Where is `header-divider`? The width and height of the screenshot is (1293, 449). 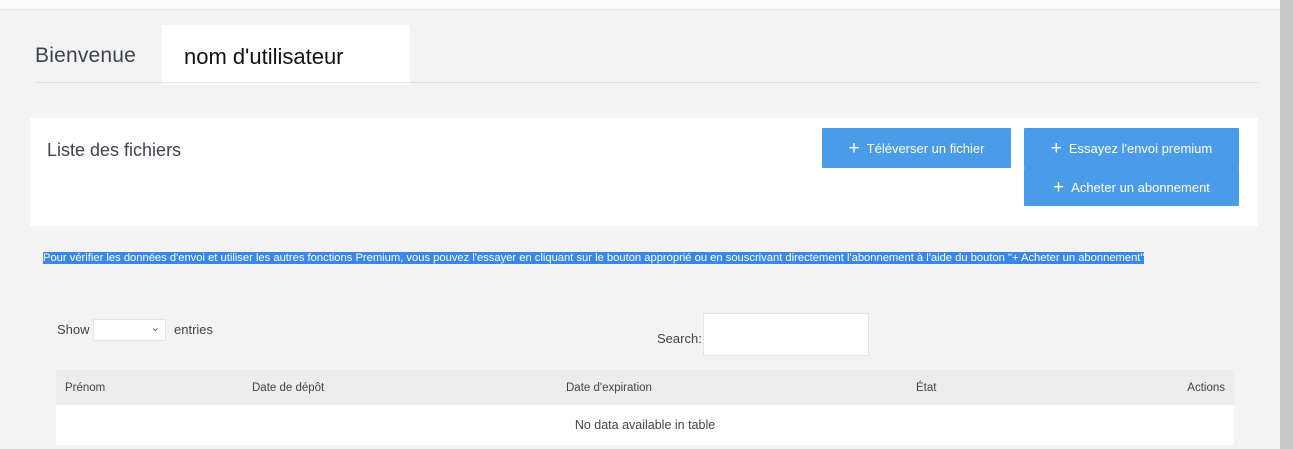 header-divider is located at coordinates (646, 82).